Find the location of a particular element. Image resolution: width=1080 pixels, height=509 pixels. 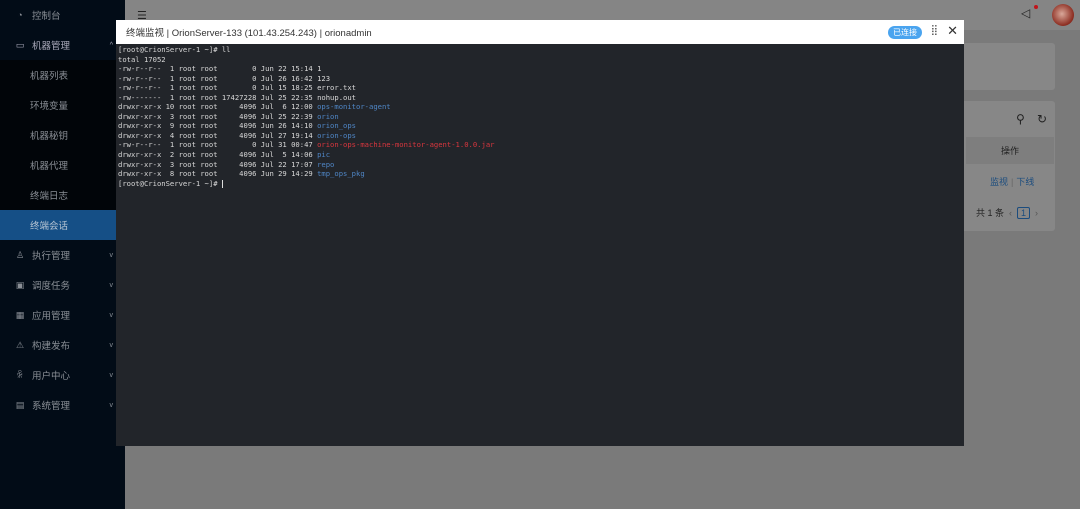

chevron-up-icon: ^ is located at coordinates (111, 45).